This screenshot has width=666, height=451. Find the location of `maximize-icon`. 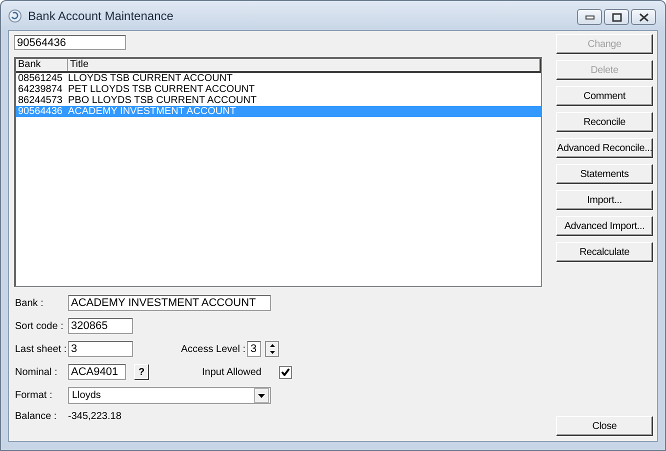

maximize-icon is located at coordinates (617, 17).